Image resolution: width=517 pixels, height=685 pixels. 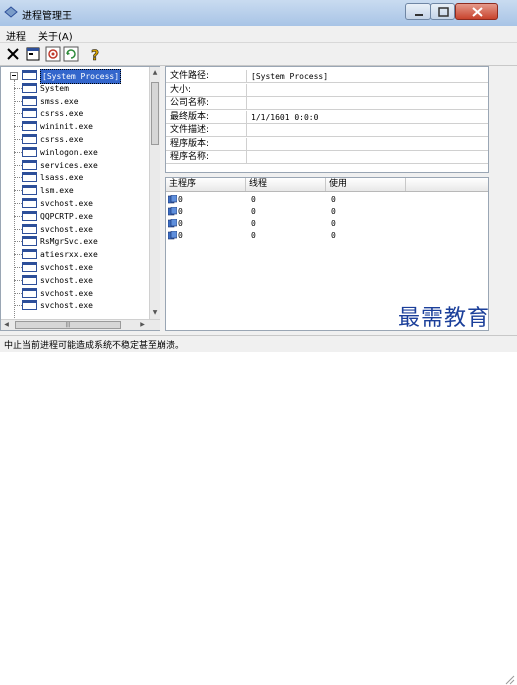 I want to click on title-bar: 进程管理王, so click(x=258, y=13).